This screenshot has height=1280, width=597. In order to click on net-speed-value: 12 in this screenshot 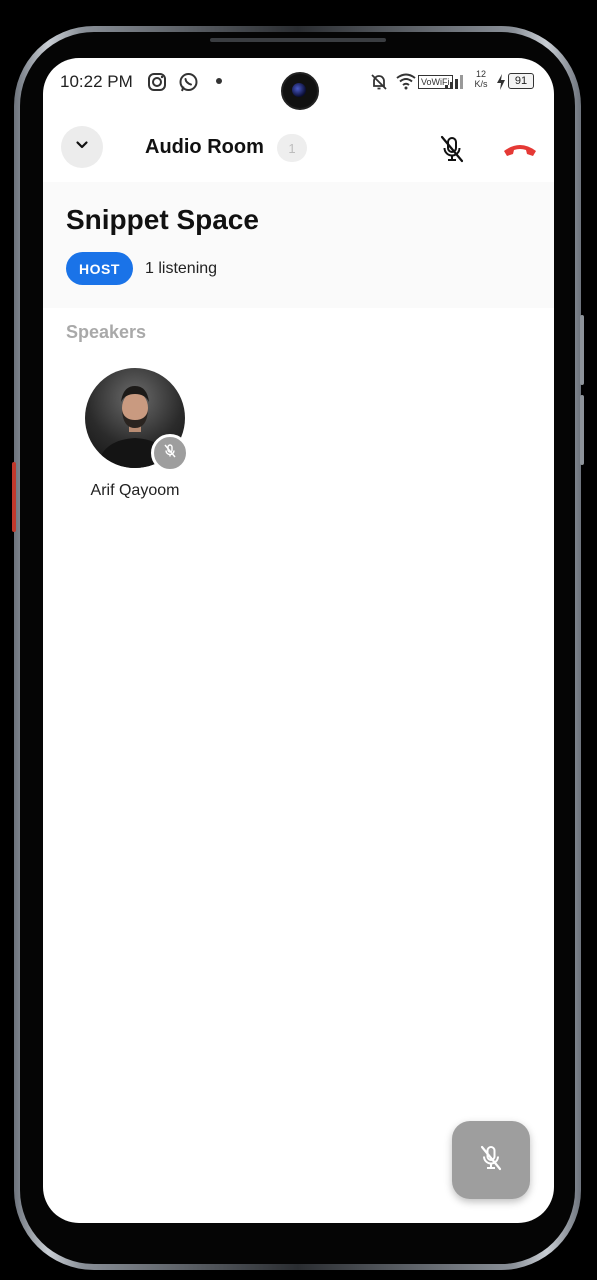, I will do `click(480, 74)`.